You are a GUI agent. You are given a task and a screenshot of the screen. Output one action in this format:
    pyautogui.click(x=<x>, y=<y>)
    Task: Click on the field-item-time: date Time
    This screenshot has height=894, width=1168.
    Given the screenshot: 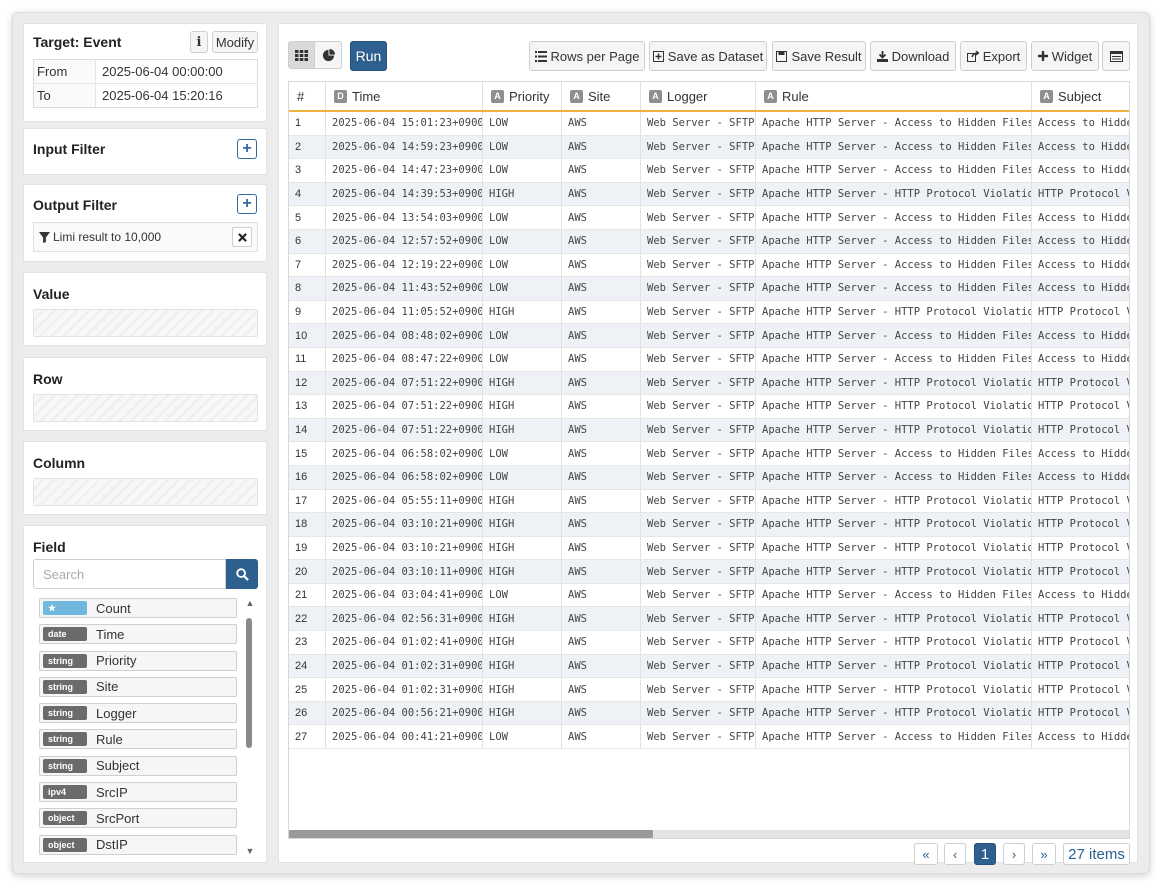 What is the action you would take?
    pyautogui.click(x=138, y=634)
    